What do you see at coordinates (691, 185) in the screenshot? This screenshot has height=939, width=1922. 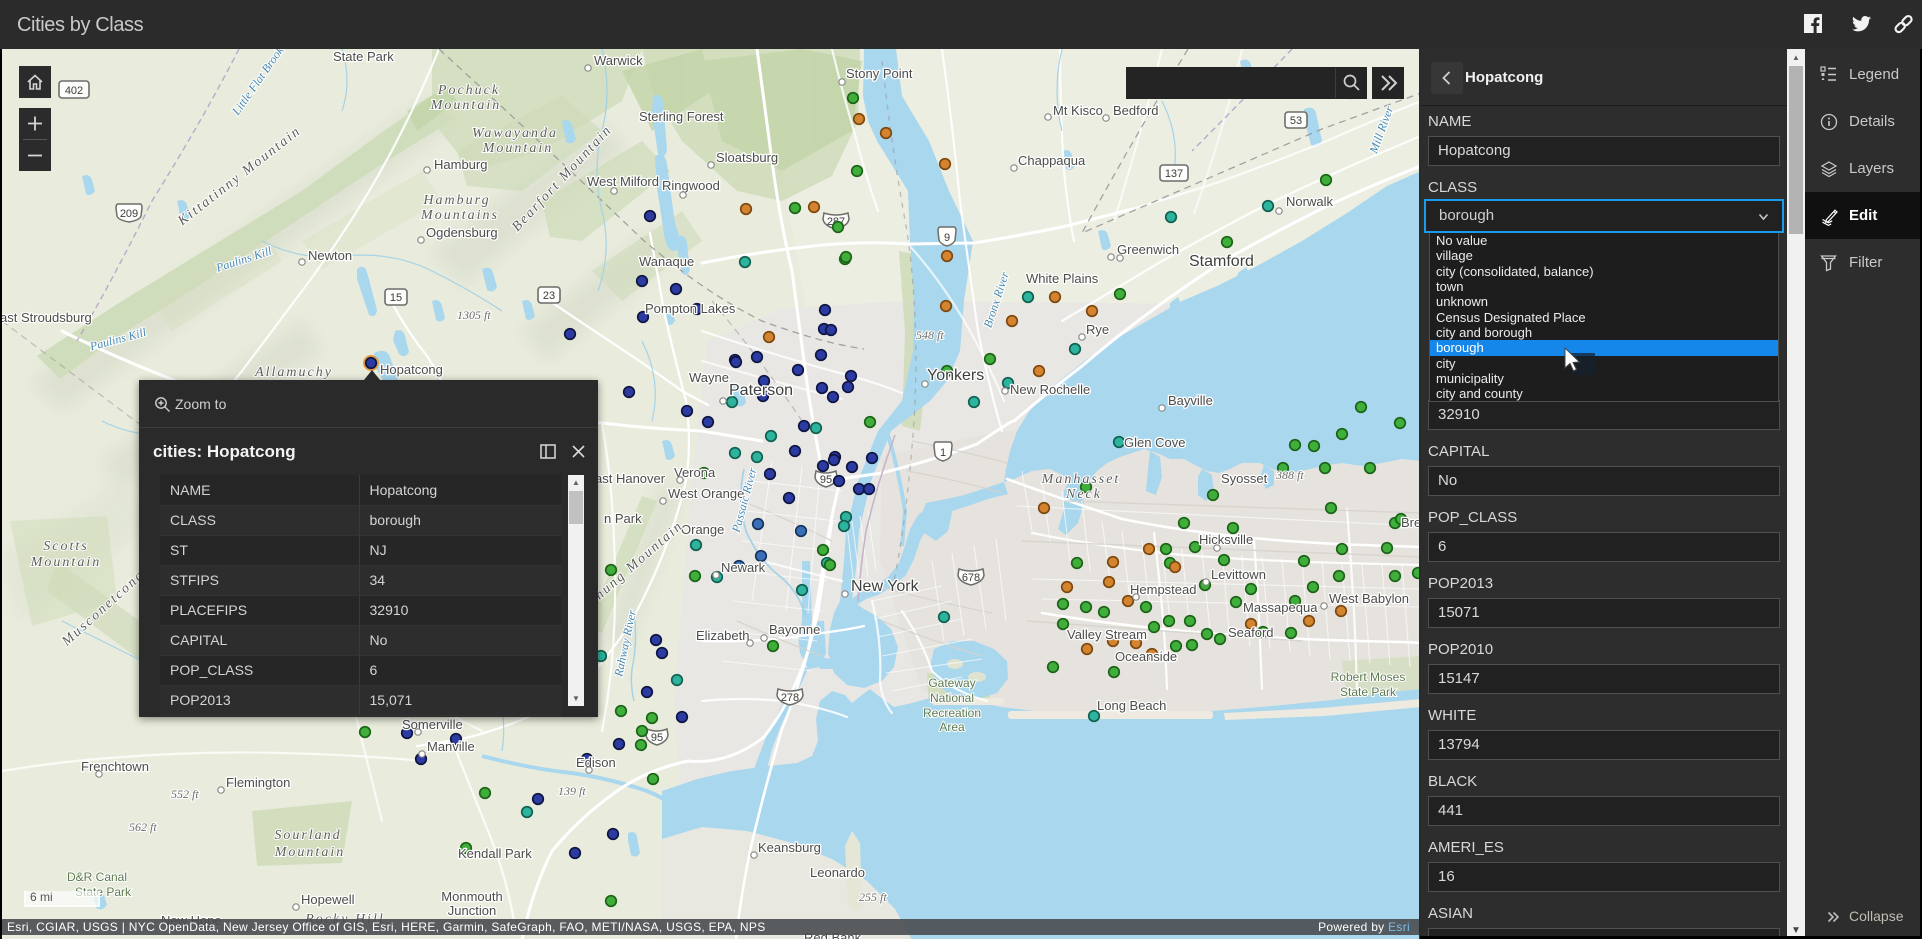 I see `svg-text: Ringwood` at bounding box center [691, 185].